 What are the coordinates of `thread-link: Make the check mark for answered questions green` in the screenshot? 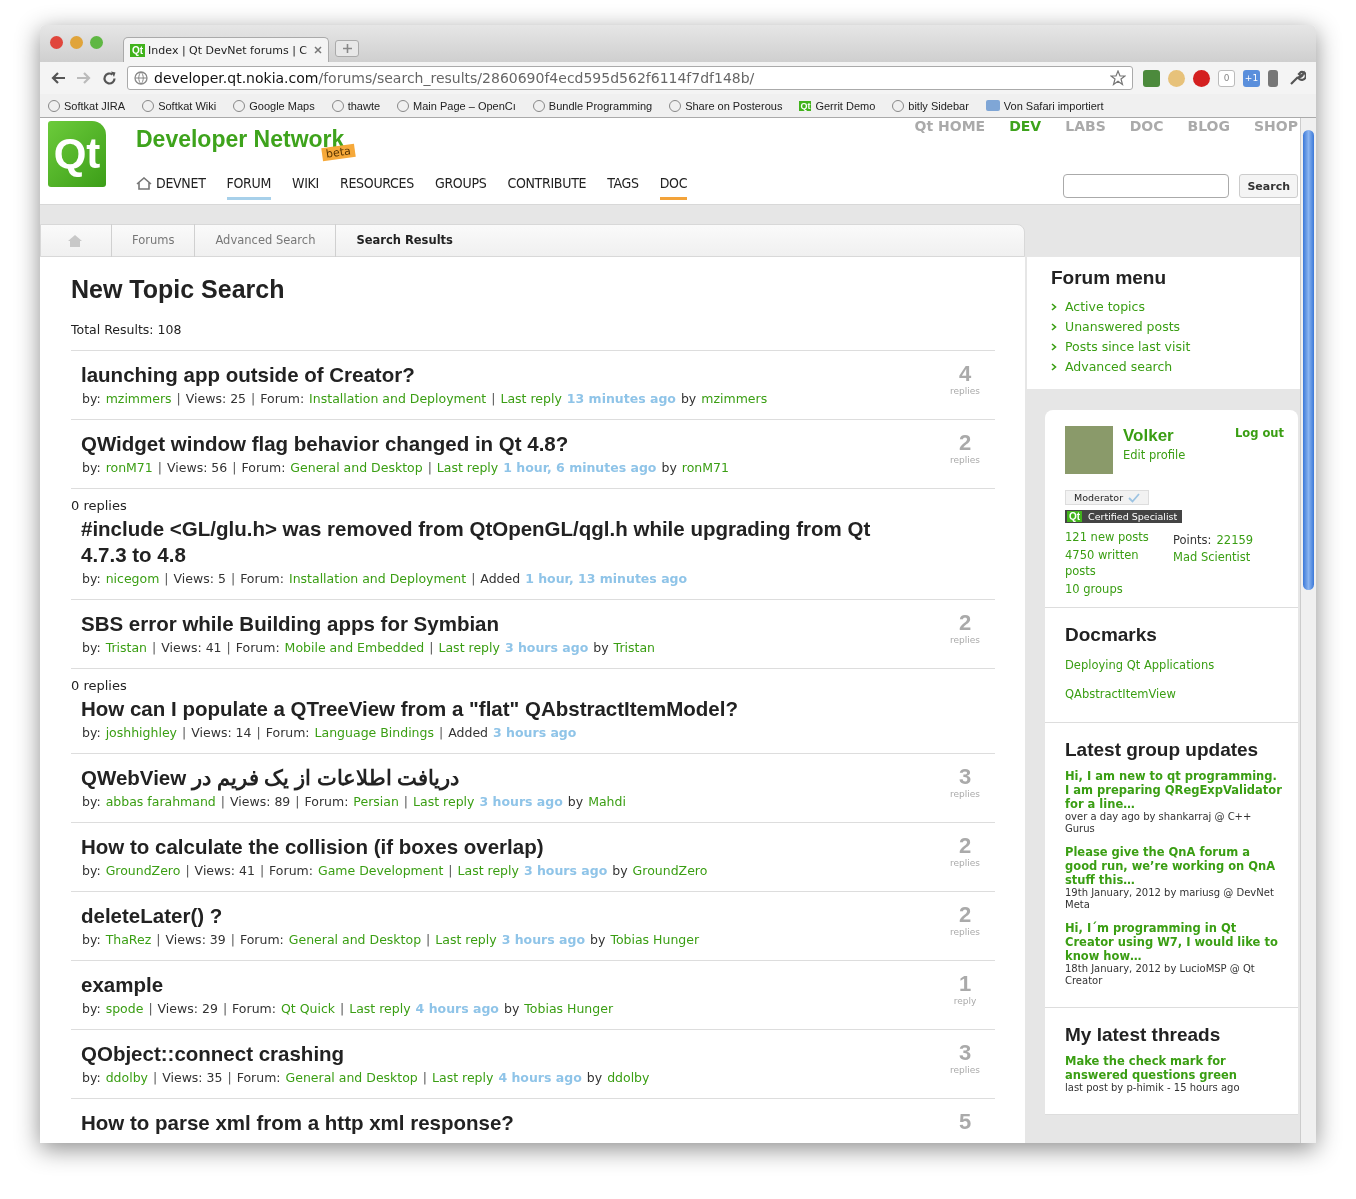 It's located at (1174, 1068).